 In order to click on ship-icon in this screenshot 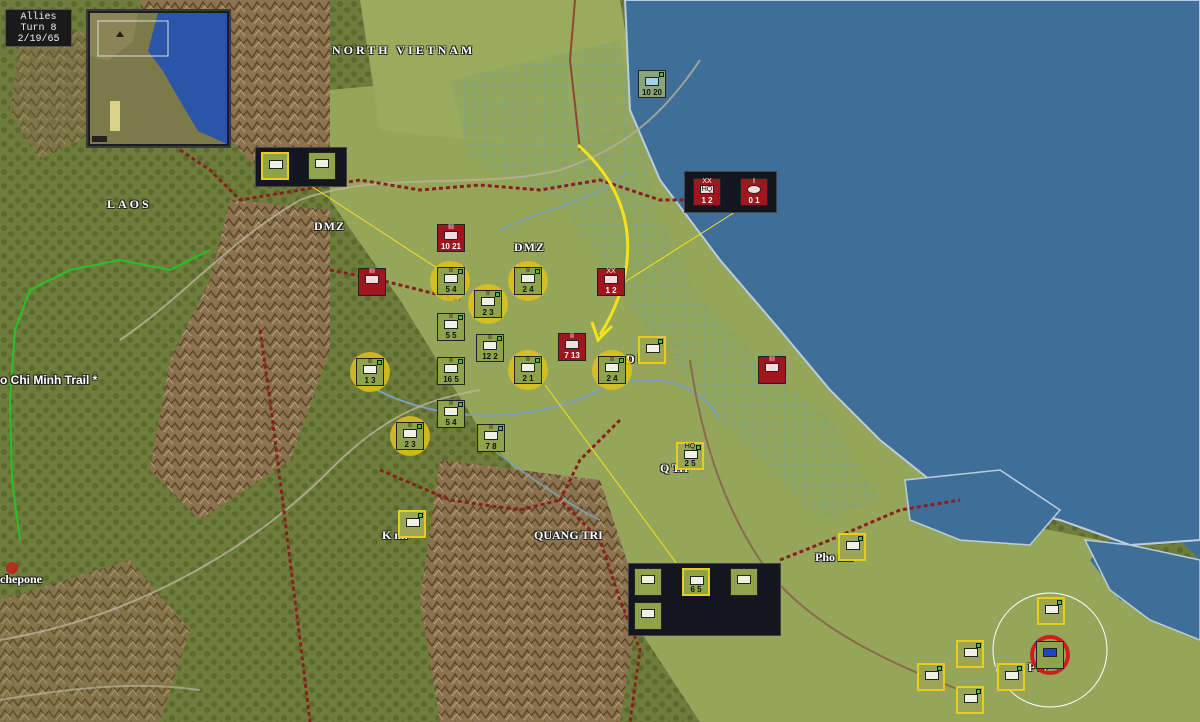, I will do `click(652, 81)`.